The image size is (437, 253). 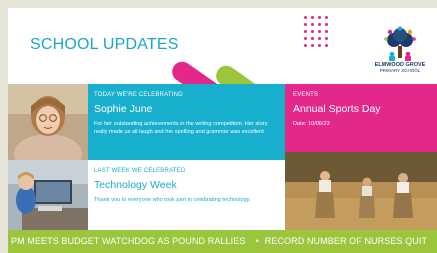 I want to click on student-photo, so click(x=48, y=122).